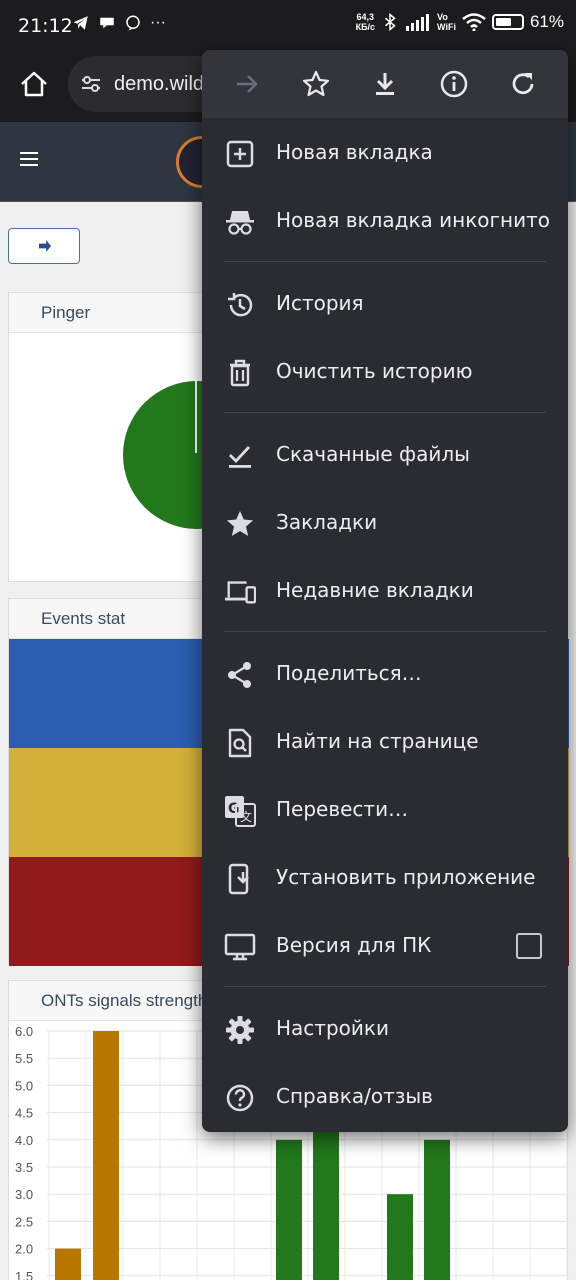  I want to click on telegram-icon, so click(80, 23).